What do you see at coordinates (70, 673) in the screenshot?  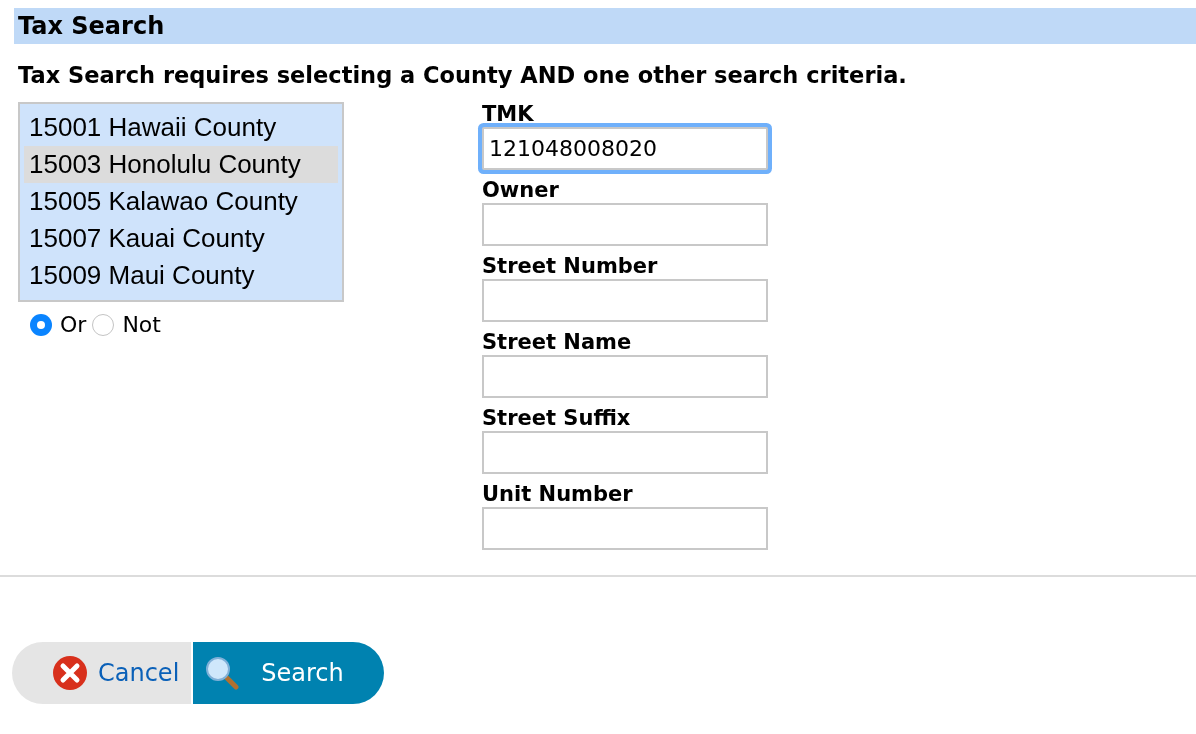 I see `close-icon` at bounding box center [70, 673].